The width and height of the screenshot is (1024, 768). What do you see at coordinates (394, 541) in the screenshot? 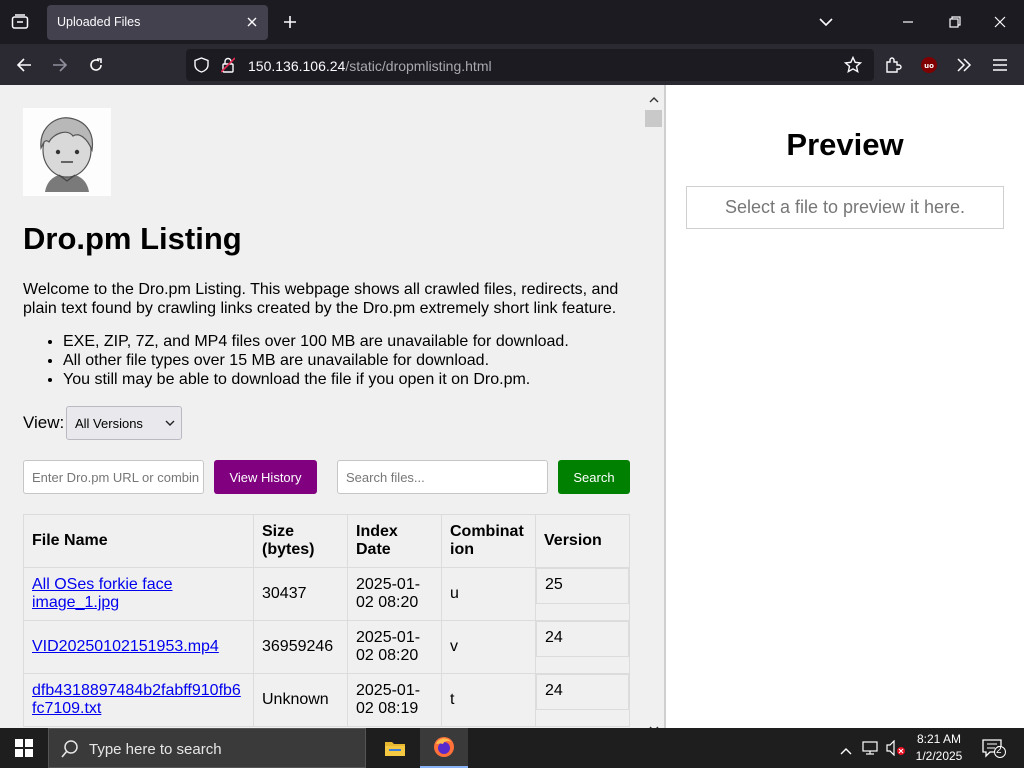
I see `header-index-date: Index Date` at bounding box center [394, 541].